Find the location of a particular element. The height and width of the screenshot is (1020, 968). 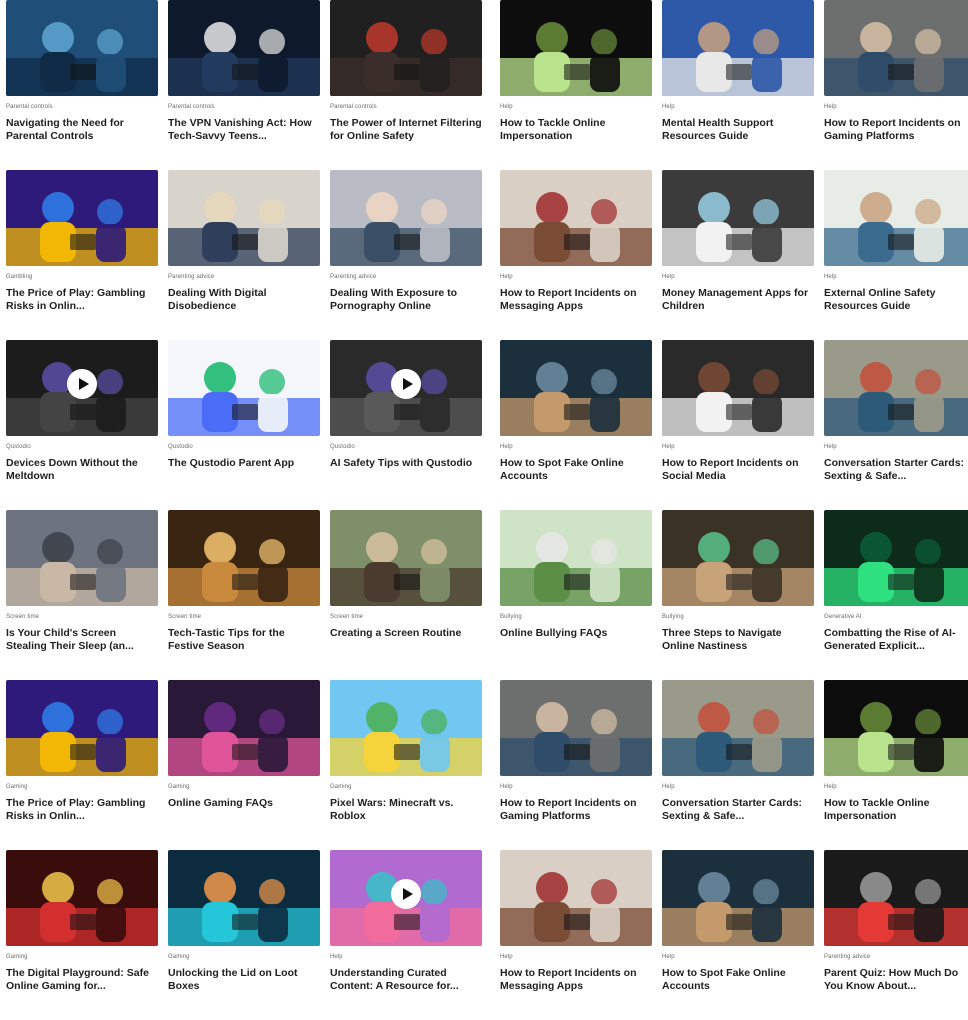

article-card: Gaming Unlocking the Lid on Loot Boxes is located at coordinates (244, 935).